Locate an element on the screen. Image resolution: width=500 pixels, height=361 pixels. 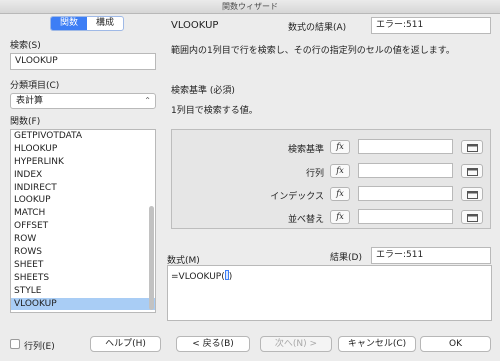
list-item: HYPERLINK is located at coordinates (83, 162).